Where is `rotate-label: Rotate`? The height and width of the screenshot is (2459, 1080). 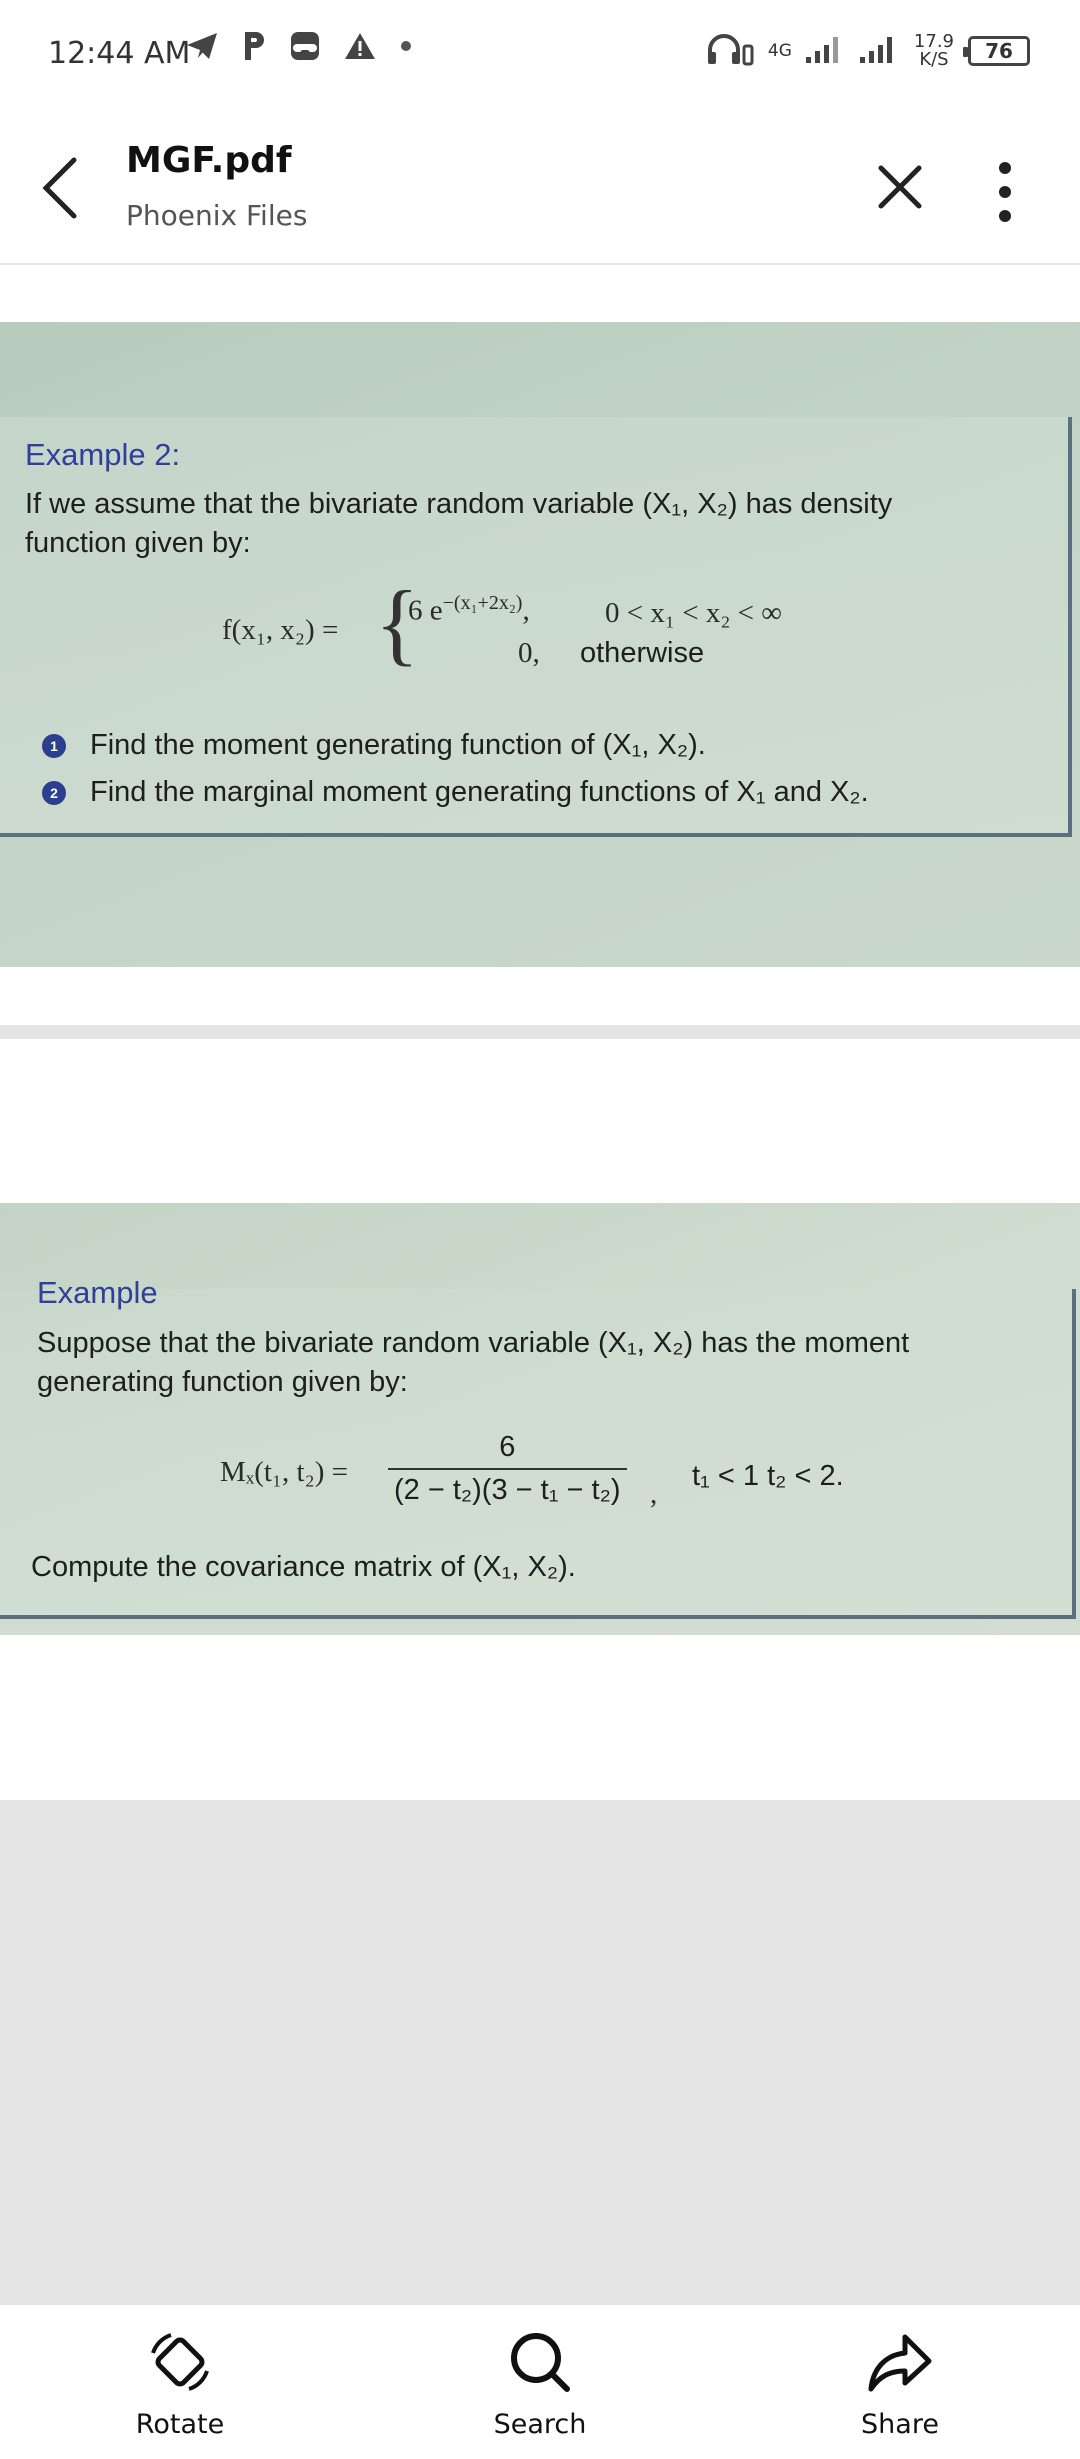 rotate-label: Rotate is located at coordinates (180, 2424).